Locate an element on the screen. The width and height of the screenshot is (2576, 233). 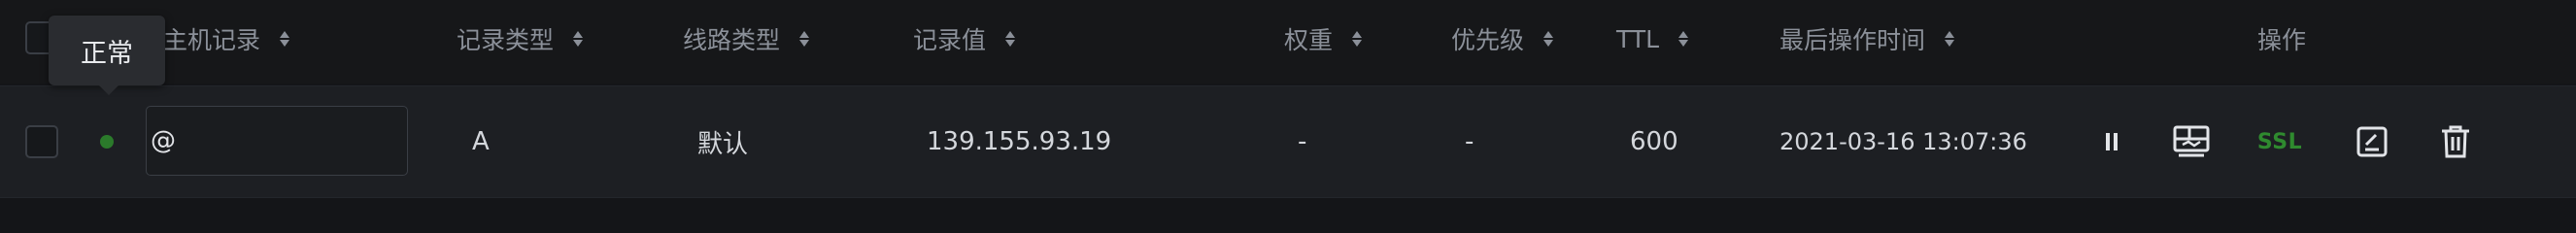
record-type-value: A is located at coordinates (481, 141).